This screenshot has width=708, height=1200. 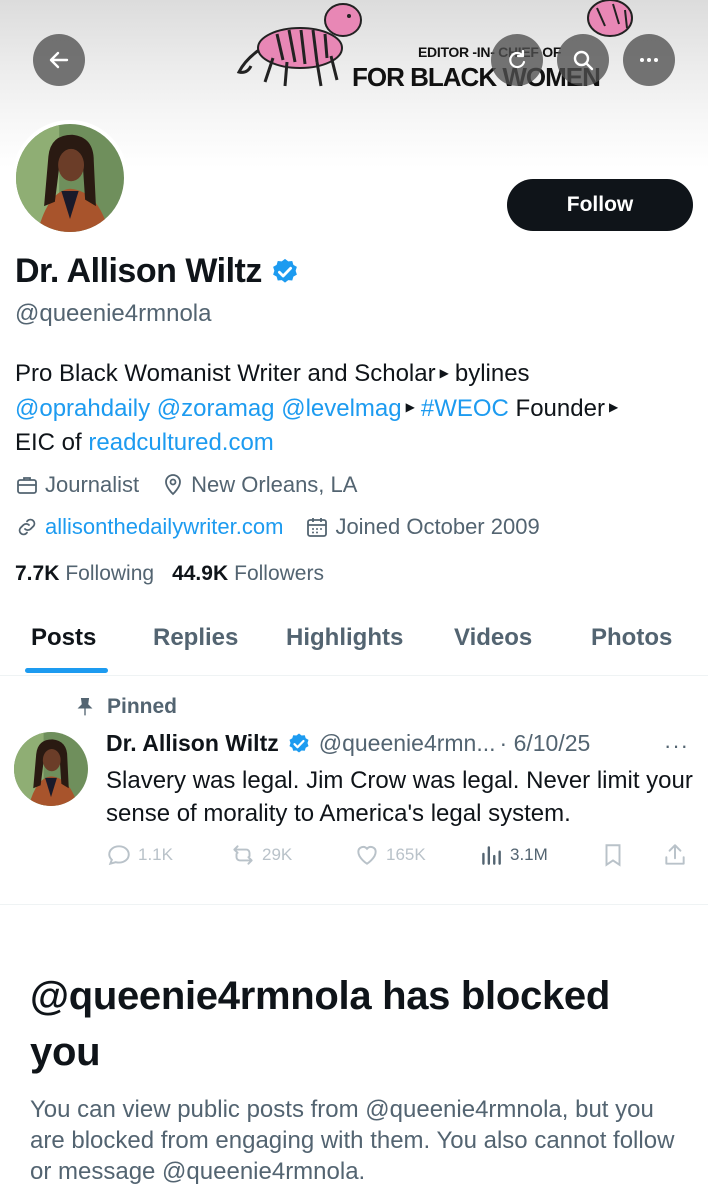 I want to click on mention-link: @oprahdaily, so click(x=82, y=408).